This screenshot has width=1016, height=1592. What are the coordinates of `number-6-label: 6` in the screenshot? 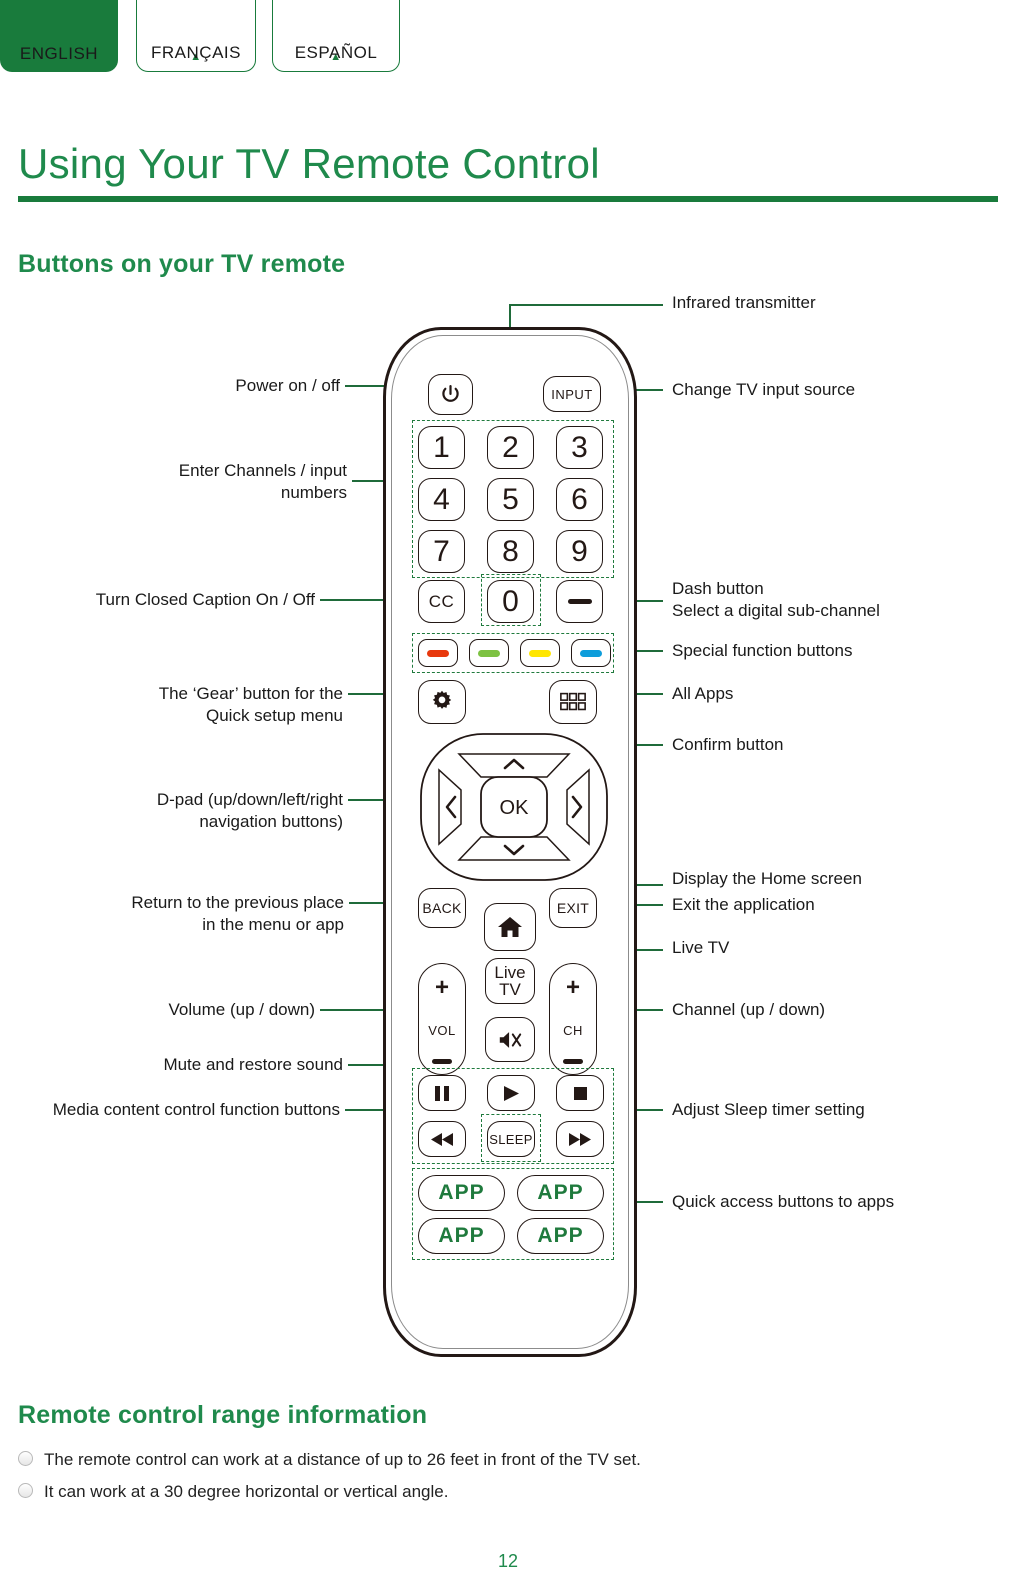 It's located at (579, 499).